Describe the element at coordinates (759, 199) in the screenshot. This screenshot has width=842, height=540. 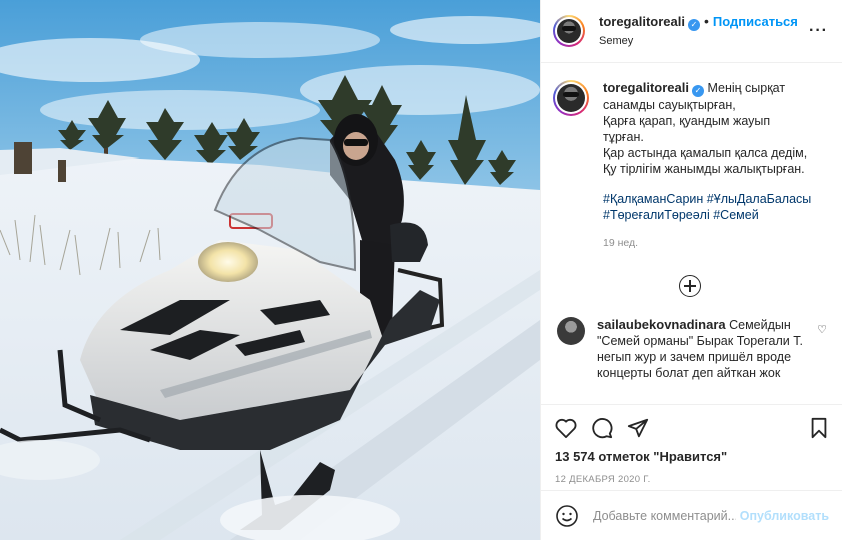
I see `hashtag-link: #ҰлыДалаБаласы` at that location.